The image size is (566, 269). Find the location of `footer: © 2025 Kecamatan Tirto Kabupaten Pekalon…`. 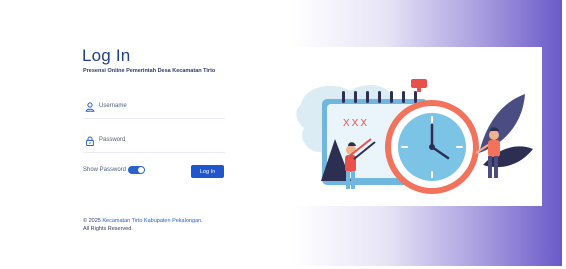

footer: © 2025 Kecamatan Tirto Kabupaten Pekalon… is located at coordinates (143, 225).